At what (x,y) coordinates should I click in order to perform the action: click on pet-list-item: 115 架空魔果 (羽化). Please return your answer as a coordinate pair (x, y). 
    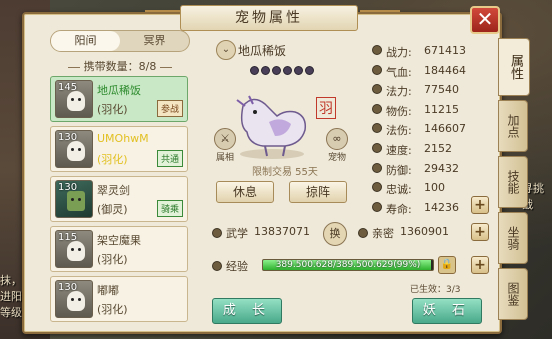
    Looking at the image, I should click on (119, 249).